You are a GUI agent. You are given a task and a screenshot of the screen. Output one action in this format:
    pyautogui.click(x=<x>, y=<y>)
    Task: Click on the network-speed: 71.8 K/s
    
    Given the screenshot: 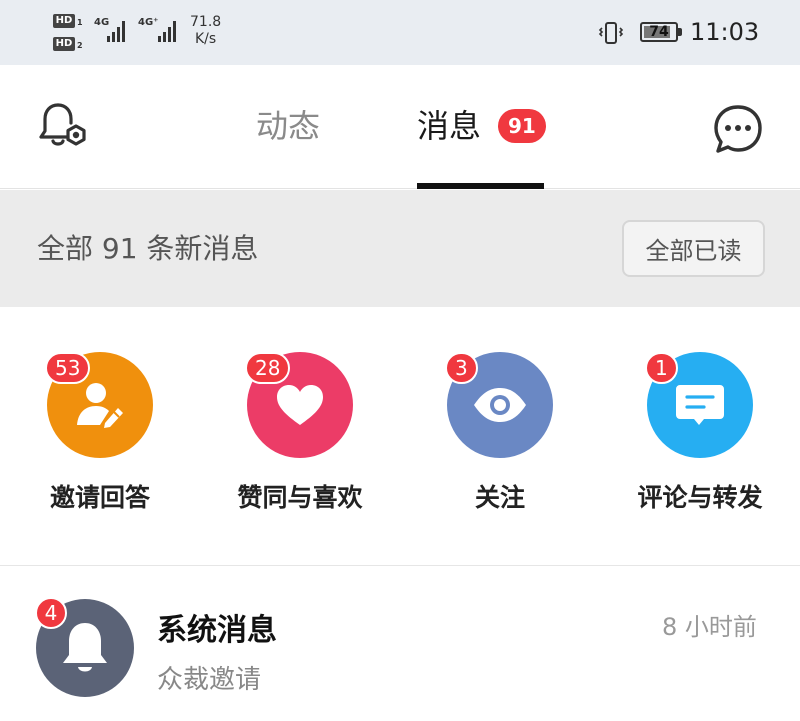 What is the action you would take?
    pyautogui.click(x=205, y=31)
    